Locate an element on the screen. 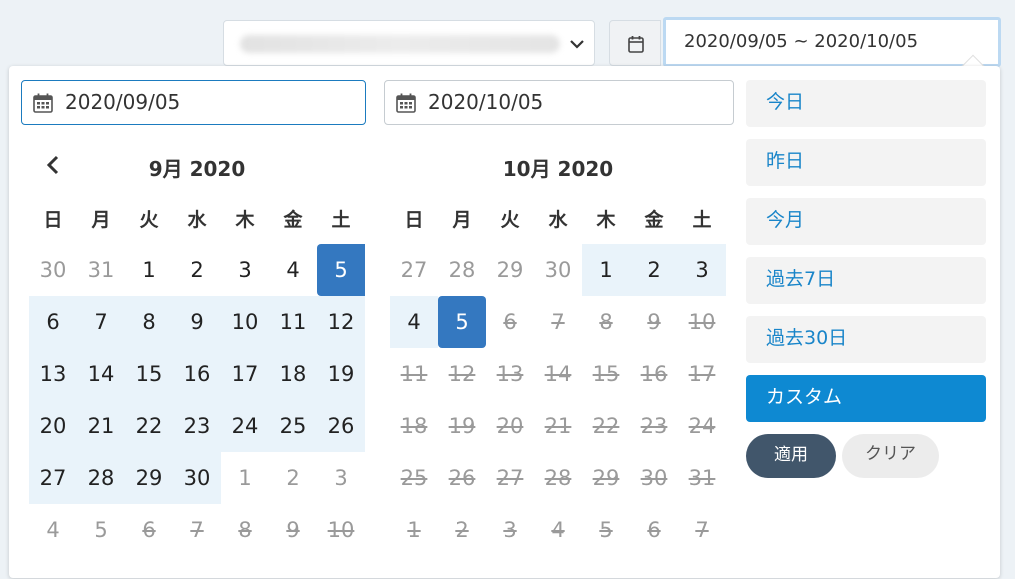 Image resolution: width=1015 pixels, height=579 pixels. left-month-title: 9月 2020 is located at coordinates (197, 169).